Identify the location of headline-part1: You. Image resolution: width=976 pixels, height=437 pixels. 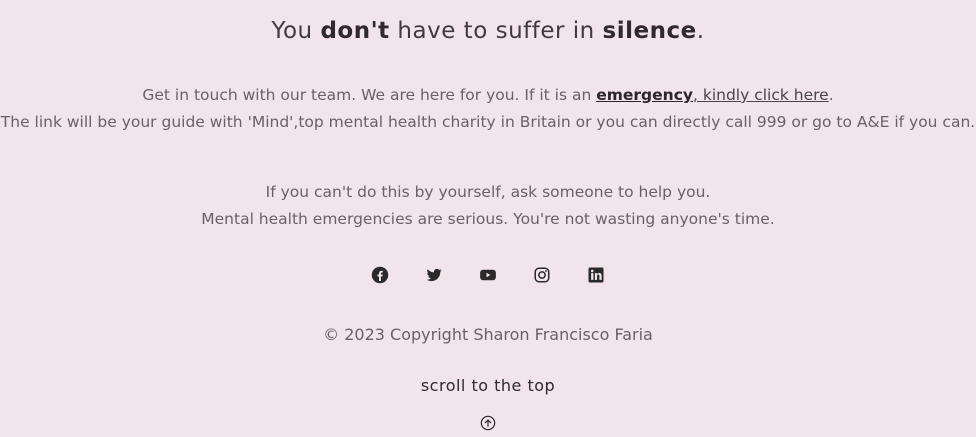
(296, 31).